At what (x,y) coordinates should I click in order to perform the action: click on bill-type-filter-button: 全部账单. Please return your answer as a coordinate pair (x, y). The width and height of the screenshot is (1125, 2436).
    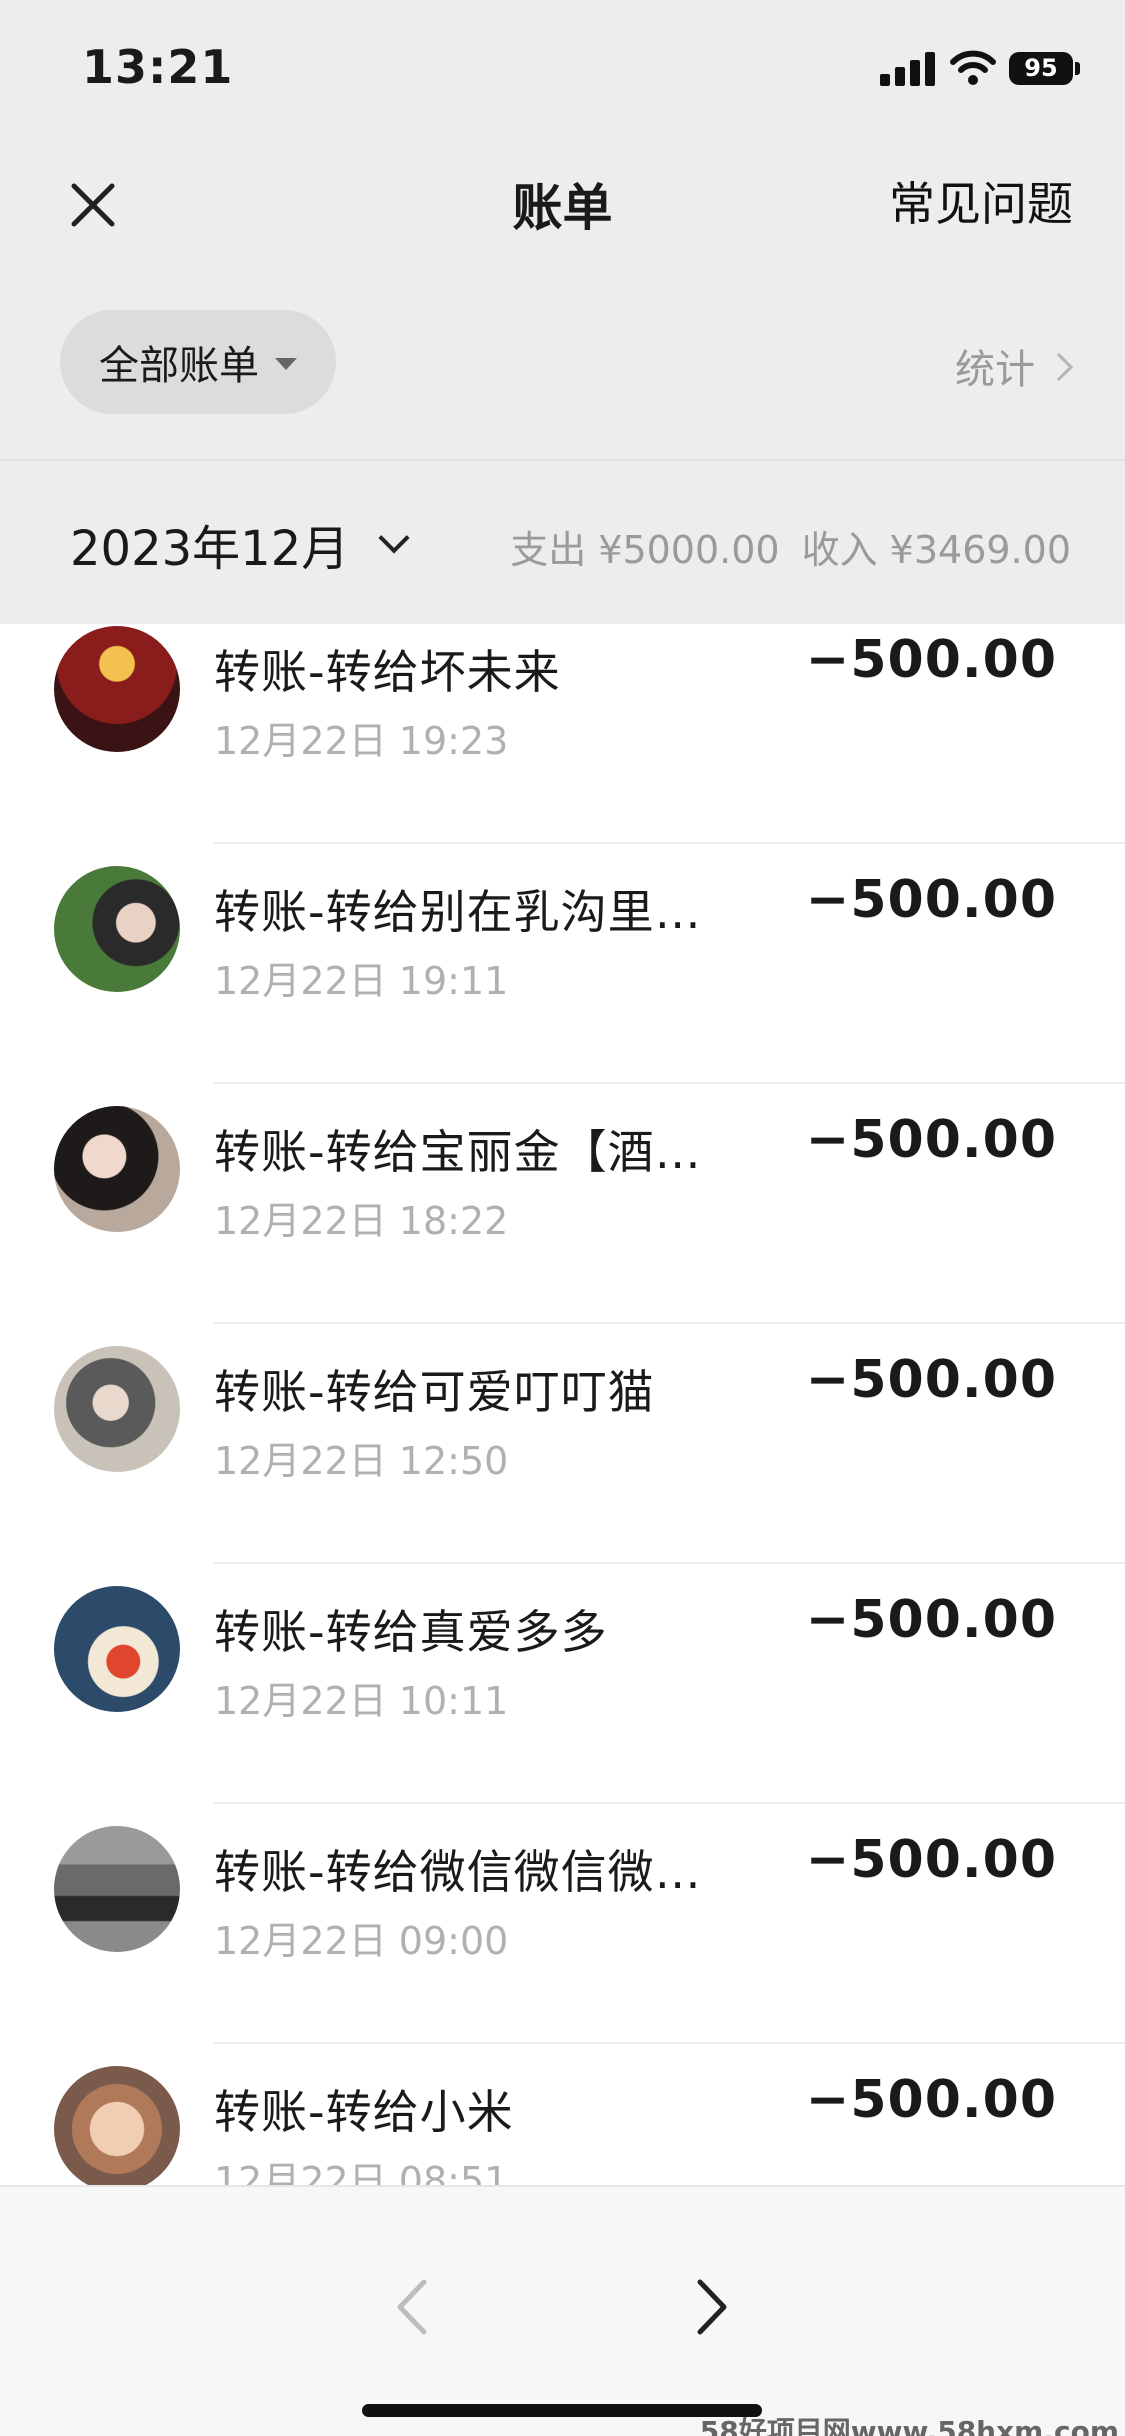
    Looking at the image, I should click on (198, 362).